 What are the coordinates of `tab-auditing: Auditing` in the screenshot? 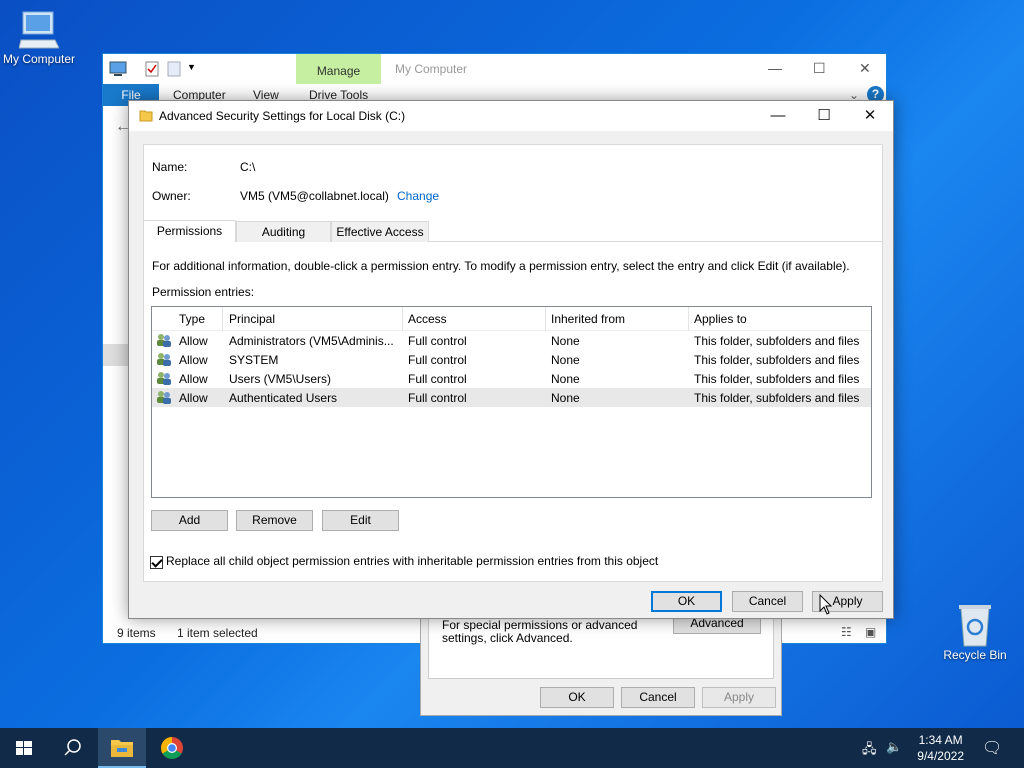 It's located at (283, 231).